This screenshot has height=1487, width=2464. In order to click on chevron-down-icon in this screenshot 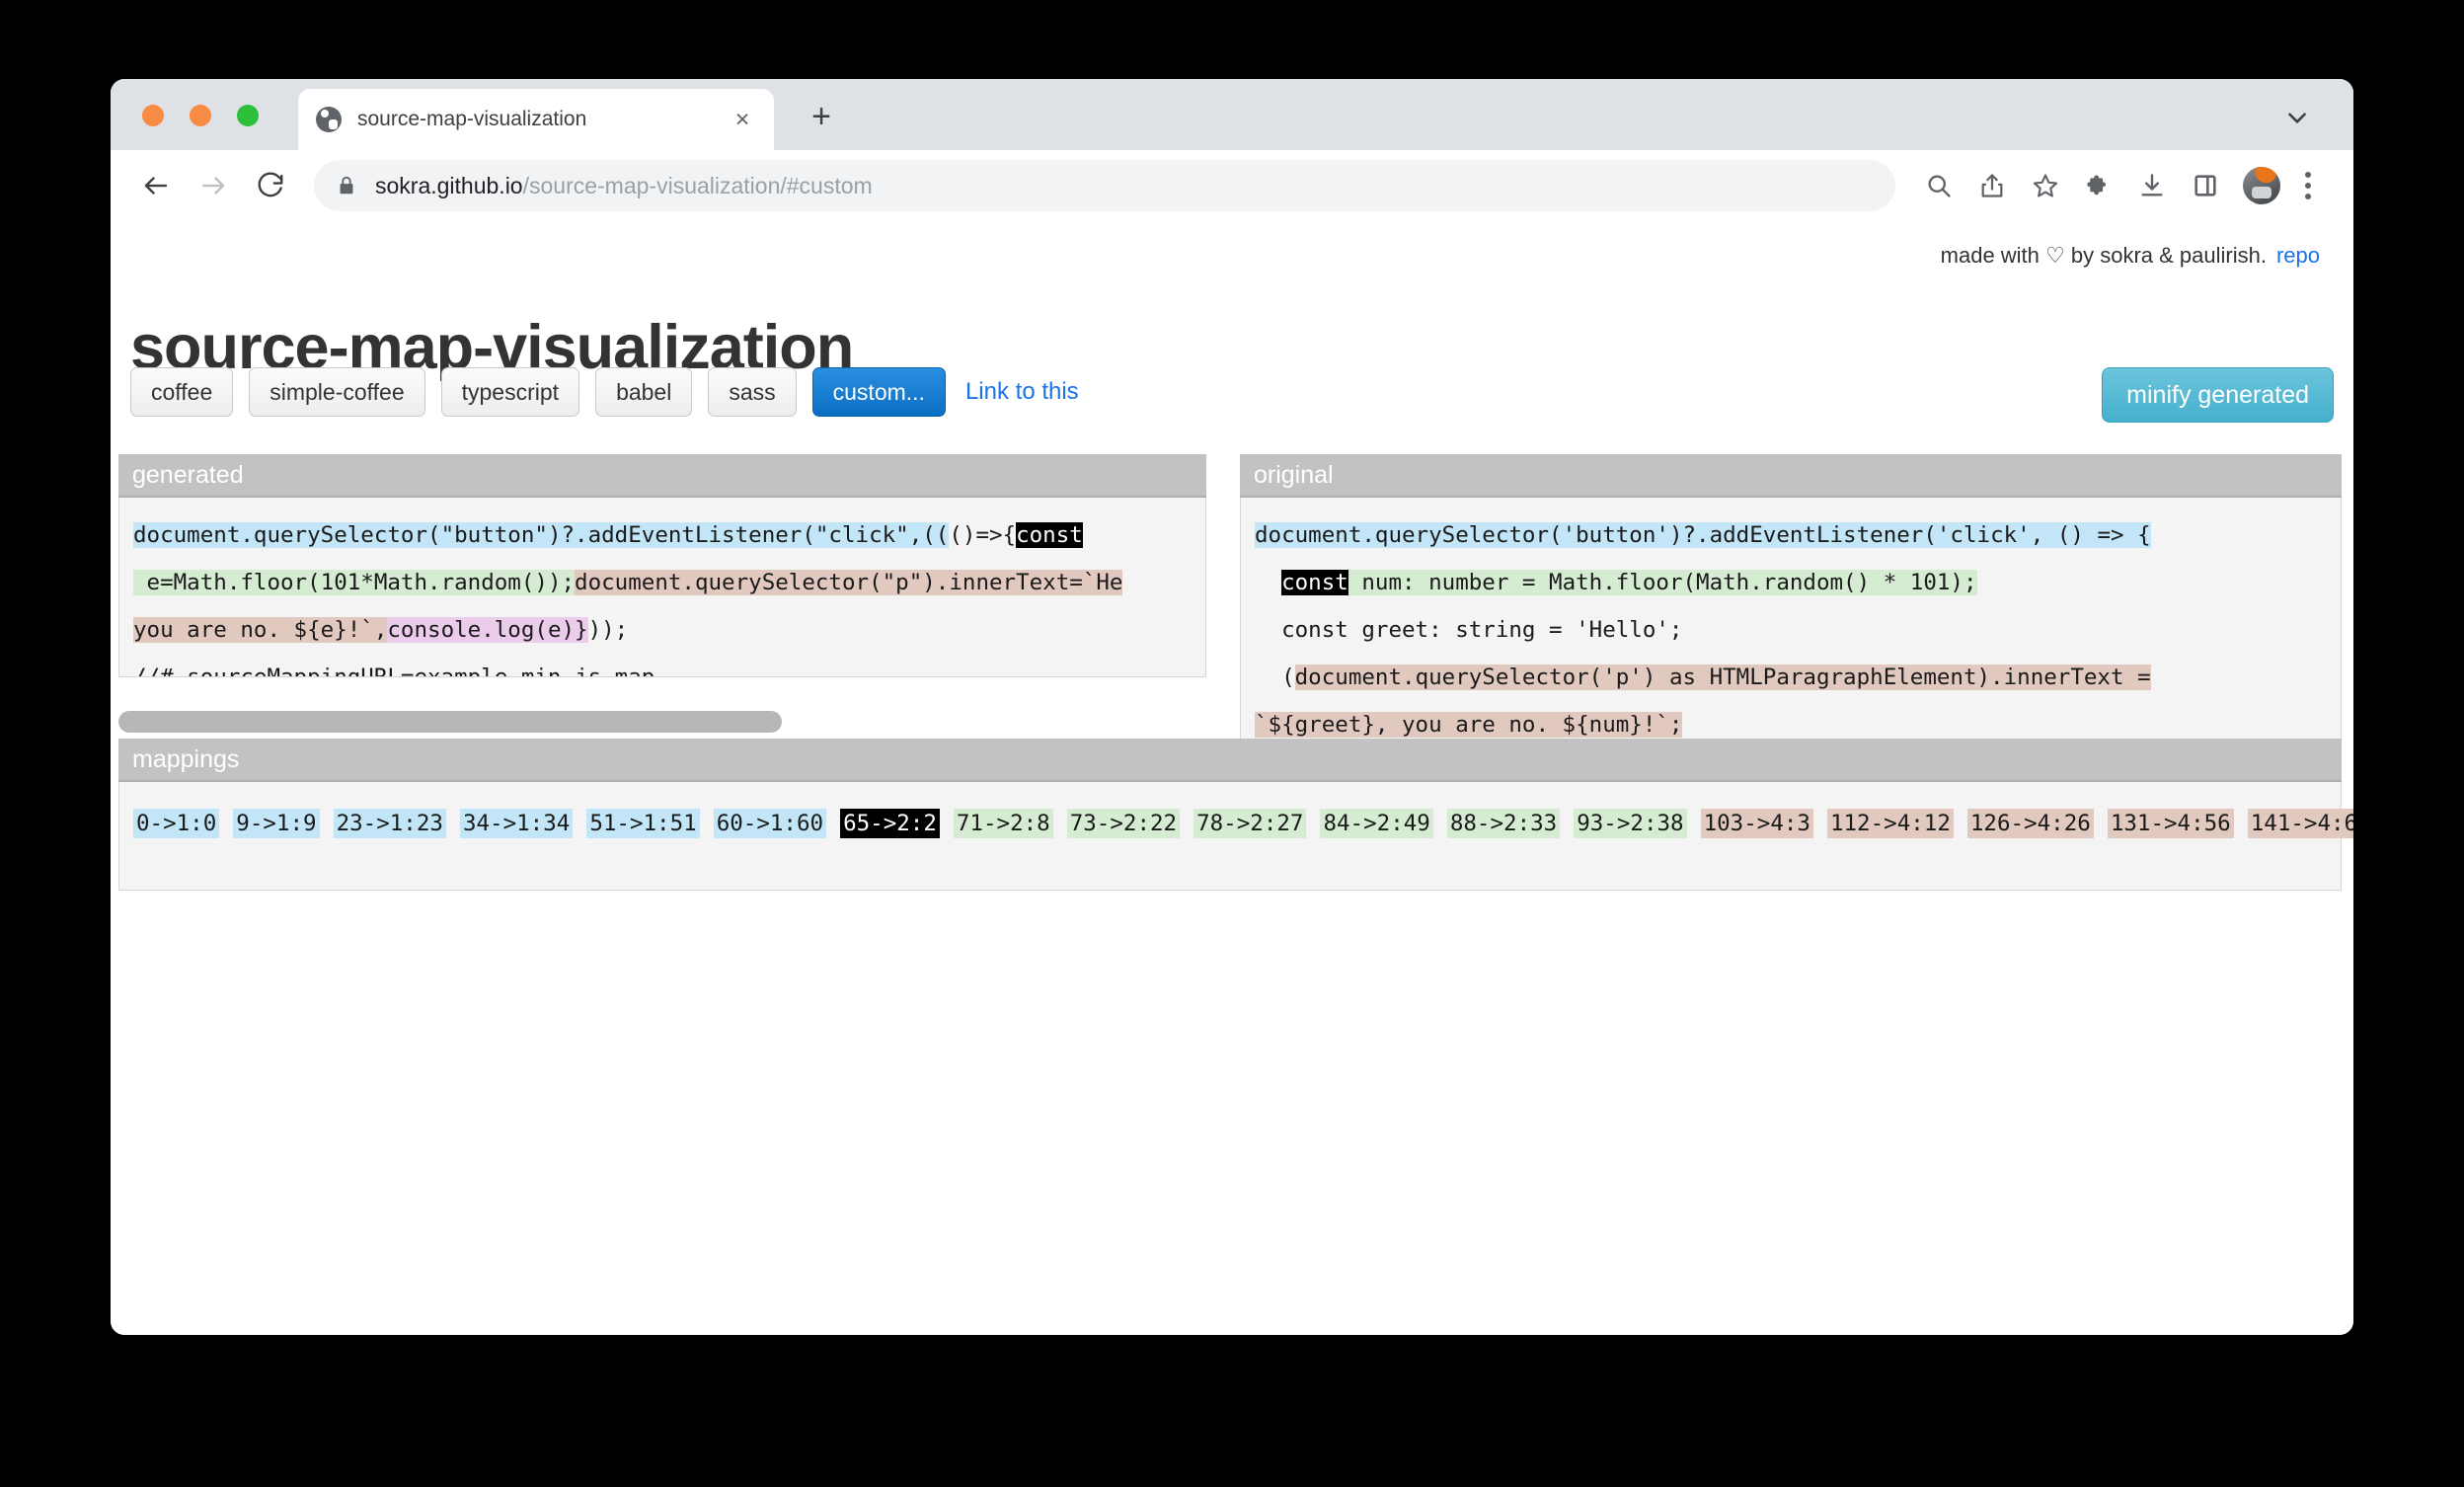, I will do `click(2297, 118)`.